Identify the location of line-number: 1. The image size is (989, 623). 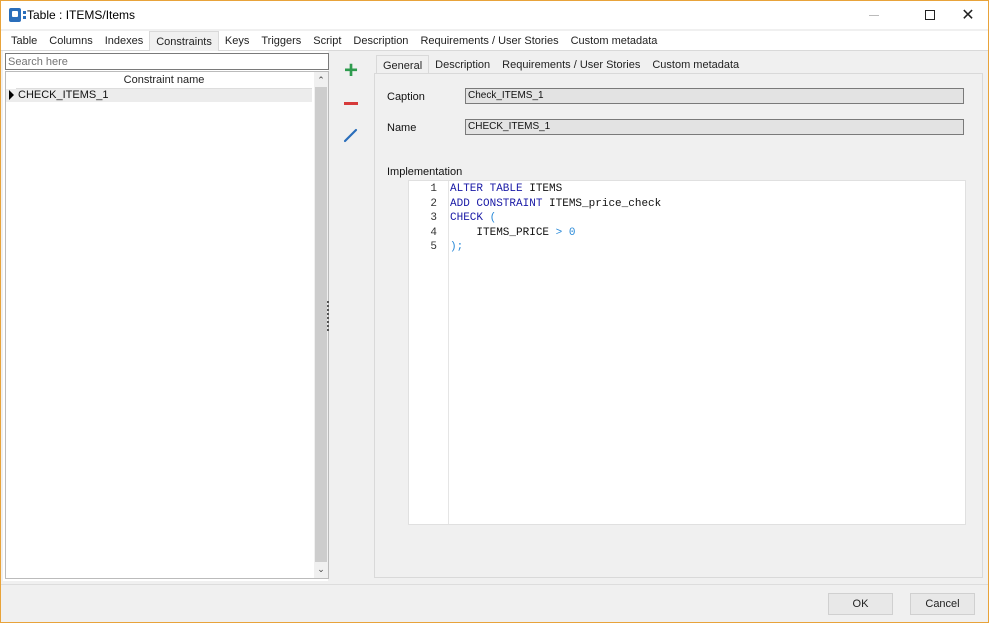
(433, 189).